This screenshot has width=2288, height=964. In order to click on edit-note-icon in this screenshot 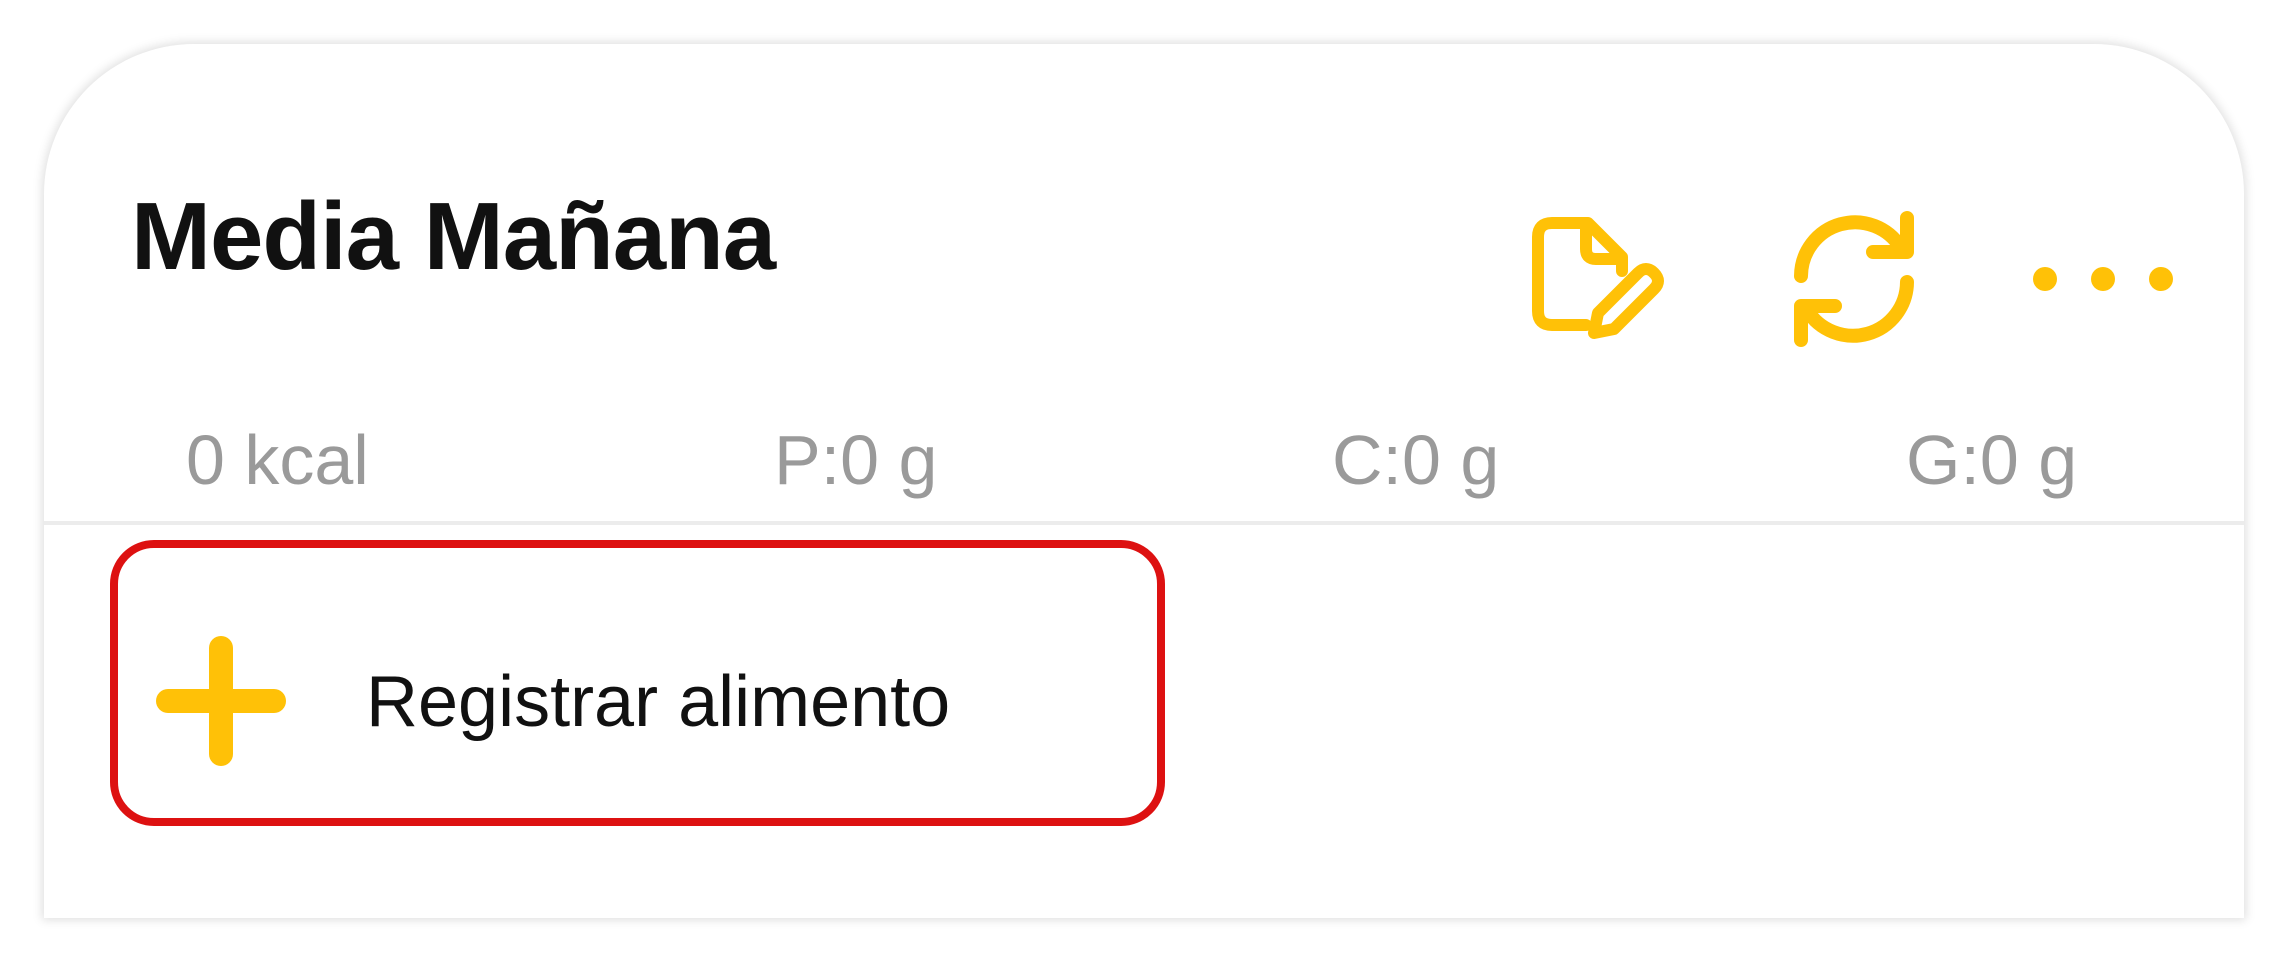, I will do `click(1594, 279)`.